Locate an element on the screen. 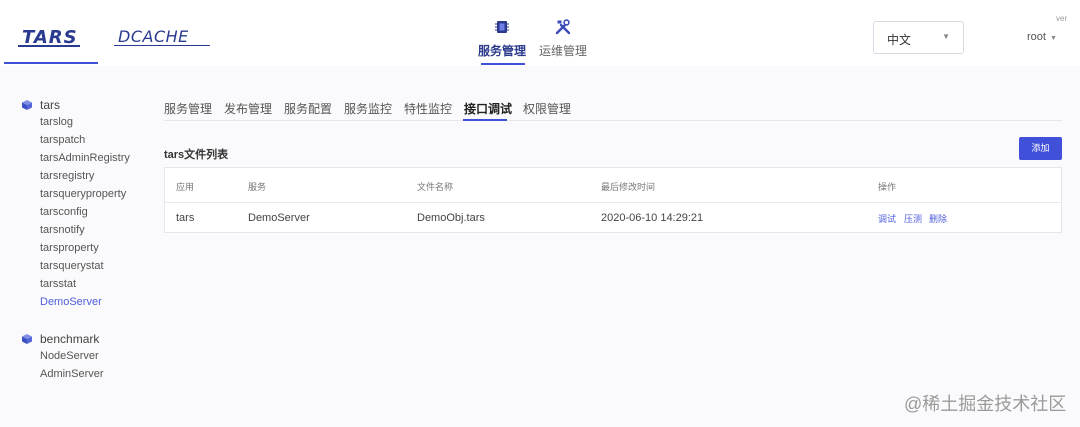 The image size is (1080, 427). tab-service-monitor: 服务监控 is located at coordinates (368, 108).